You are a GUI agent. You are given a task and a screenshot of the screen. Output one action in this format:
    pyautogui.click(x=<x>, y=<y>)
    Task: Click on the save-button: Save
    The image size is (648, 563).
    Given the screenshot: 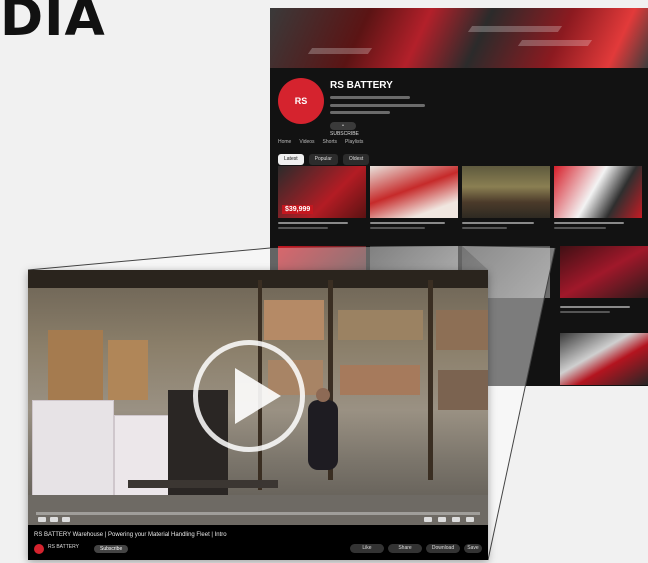 What is the action you would take?
    pyautogui.click(x=473, y=548)
    